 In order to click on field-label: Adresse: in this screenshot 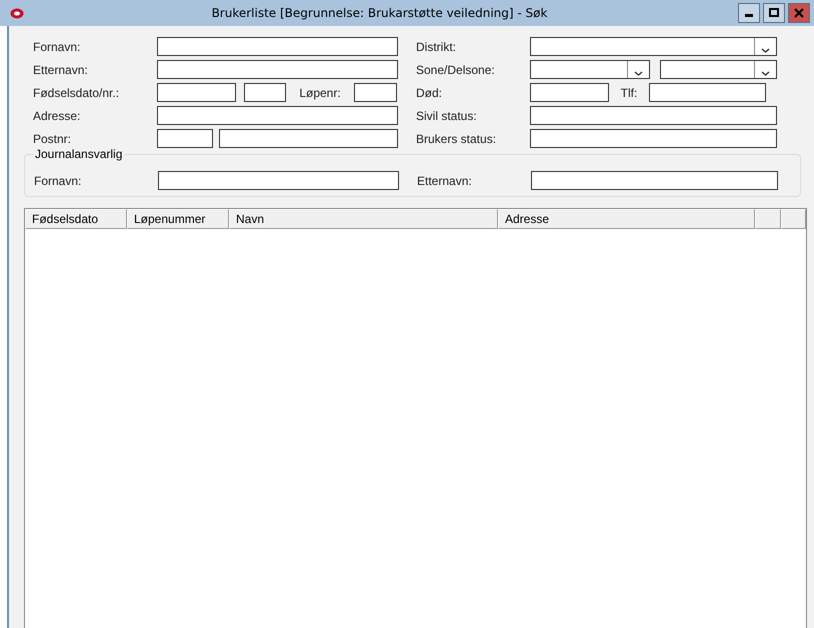, I will do `click(57, 115)`.